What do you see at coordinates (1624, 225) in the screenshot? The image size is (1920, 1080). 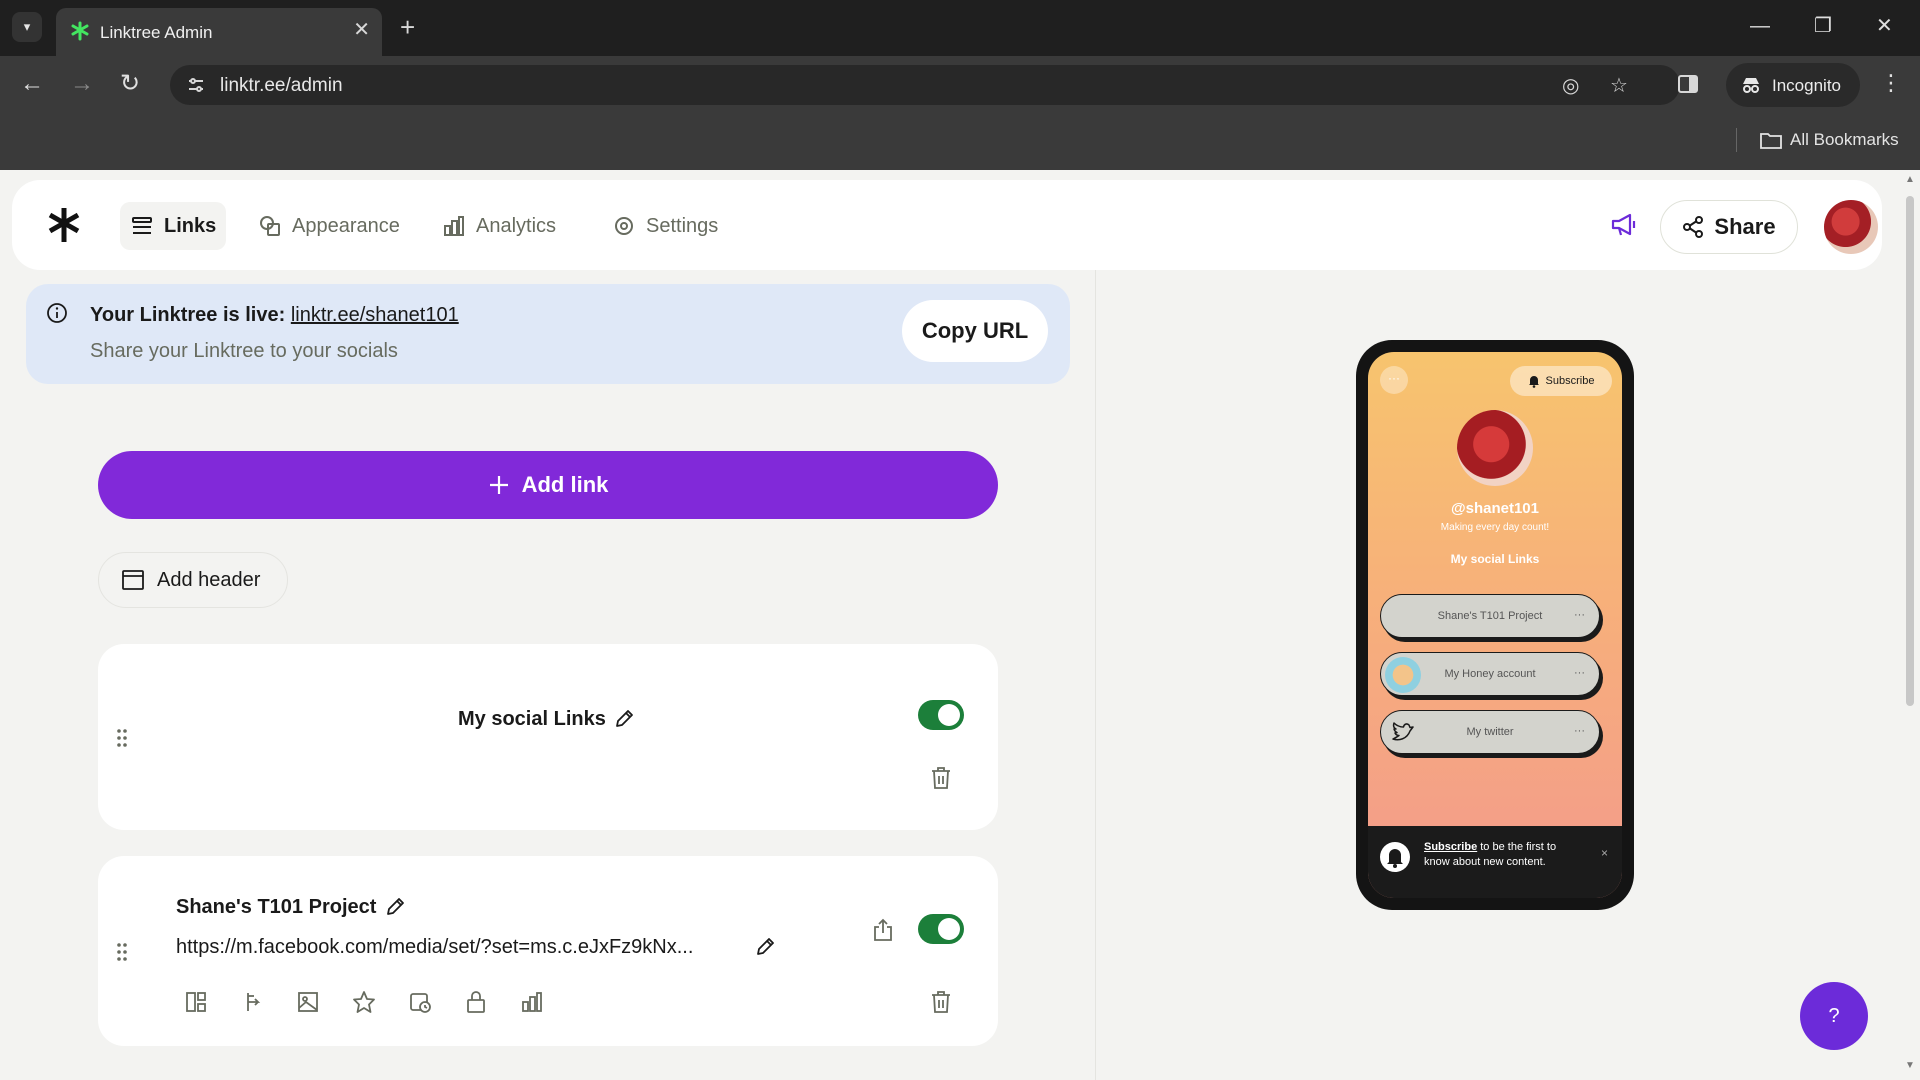 I see `megaphone-icon` at bounding box center [1624, 225].